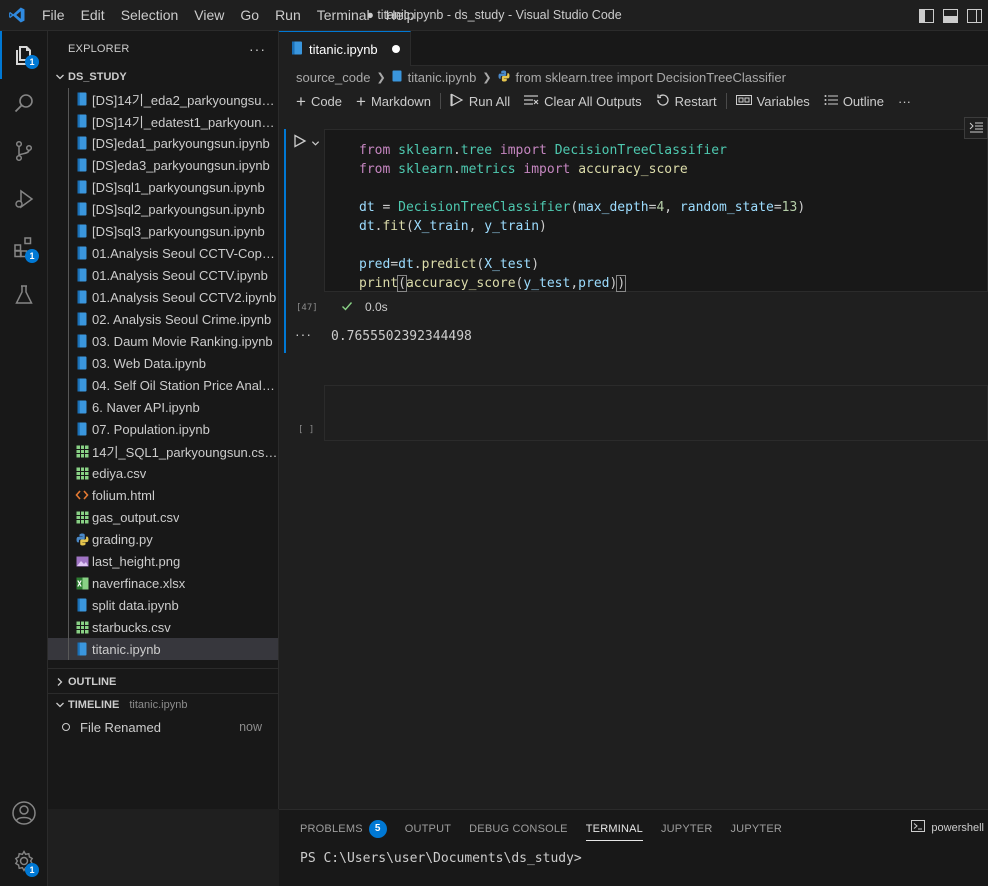  I want to click on file-item: split data.ipynb, so click(163, 605).